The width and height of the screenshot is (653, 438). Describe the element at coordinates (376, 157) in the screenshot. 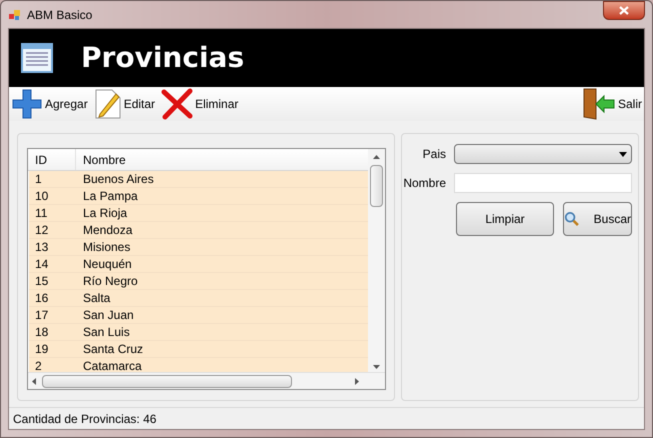

I see `scroll-up-icon` at that location.